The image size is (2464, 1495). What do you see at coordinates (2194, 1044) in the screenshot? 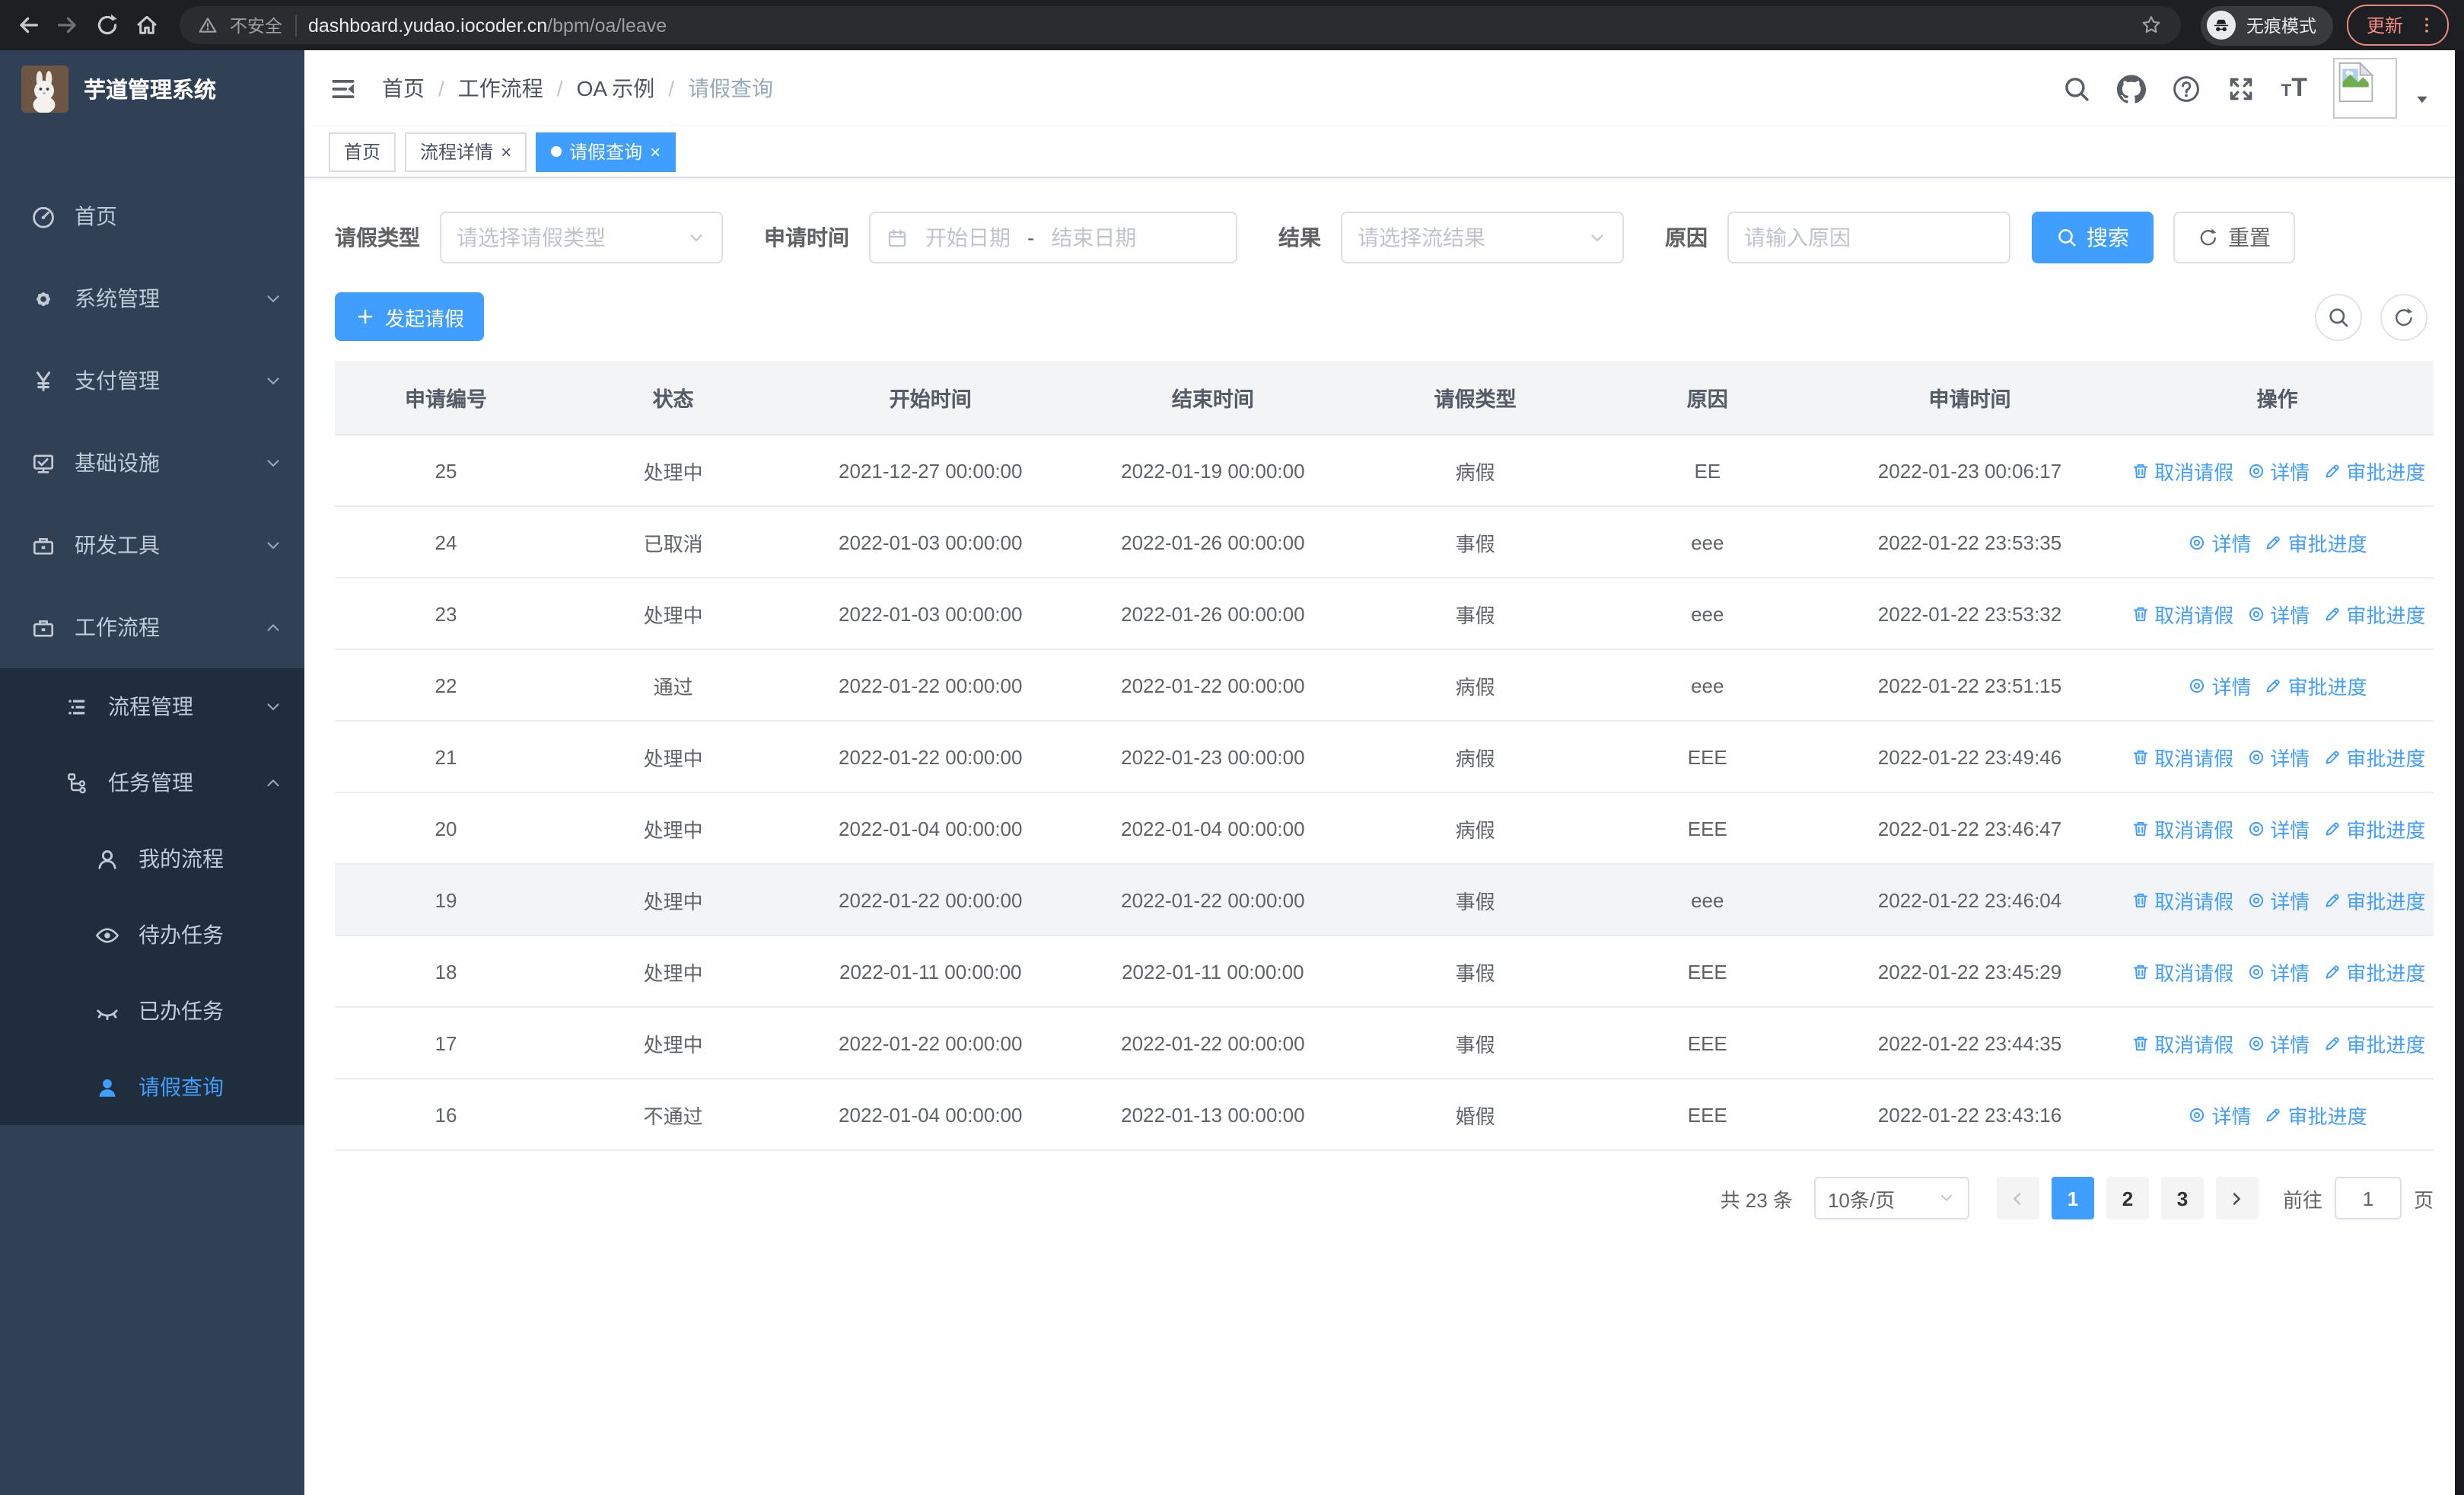
I see `action-label: 取消请假` at bounding box center [2194, 1044].